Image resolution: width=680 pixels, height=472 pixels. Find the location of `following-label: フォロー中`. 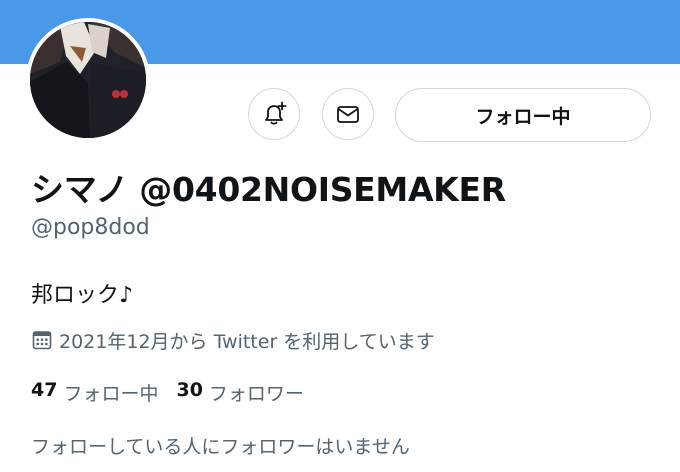

following-label: フォロー中 is located at coordinates (111, 394).